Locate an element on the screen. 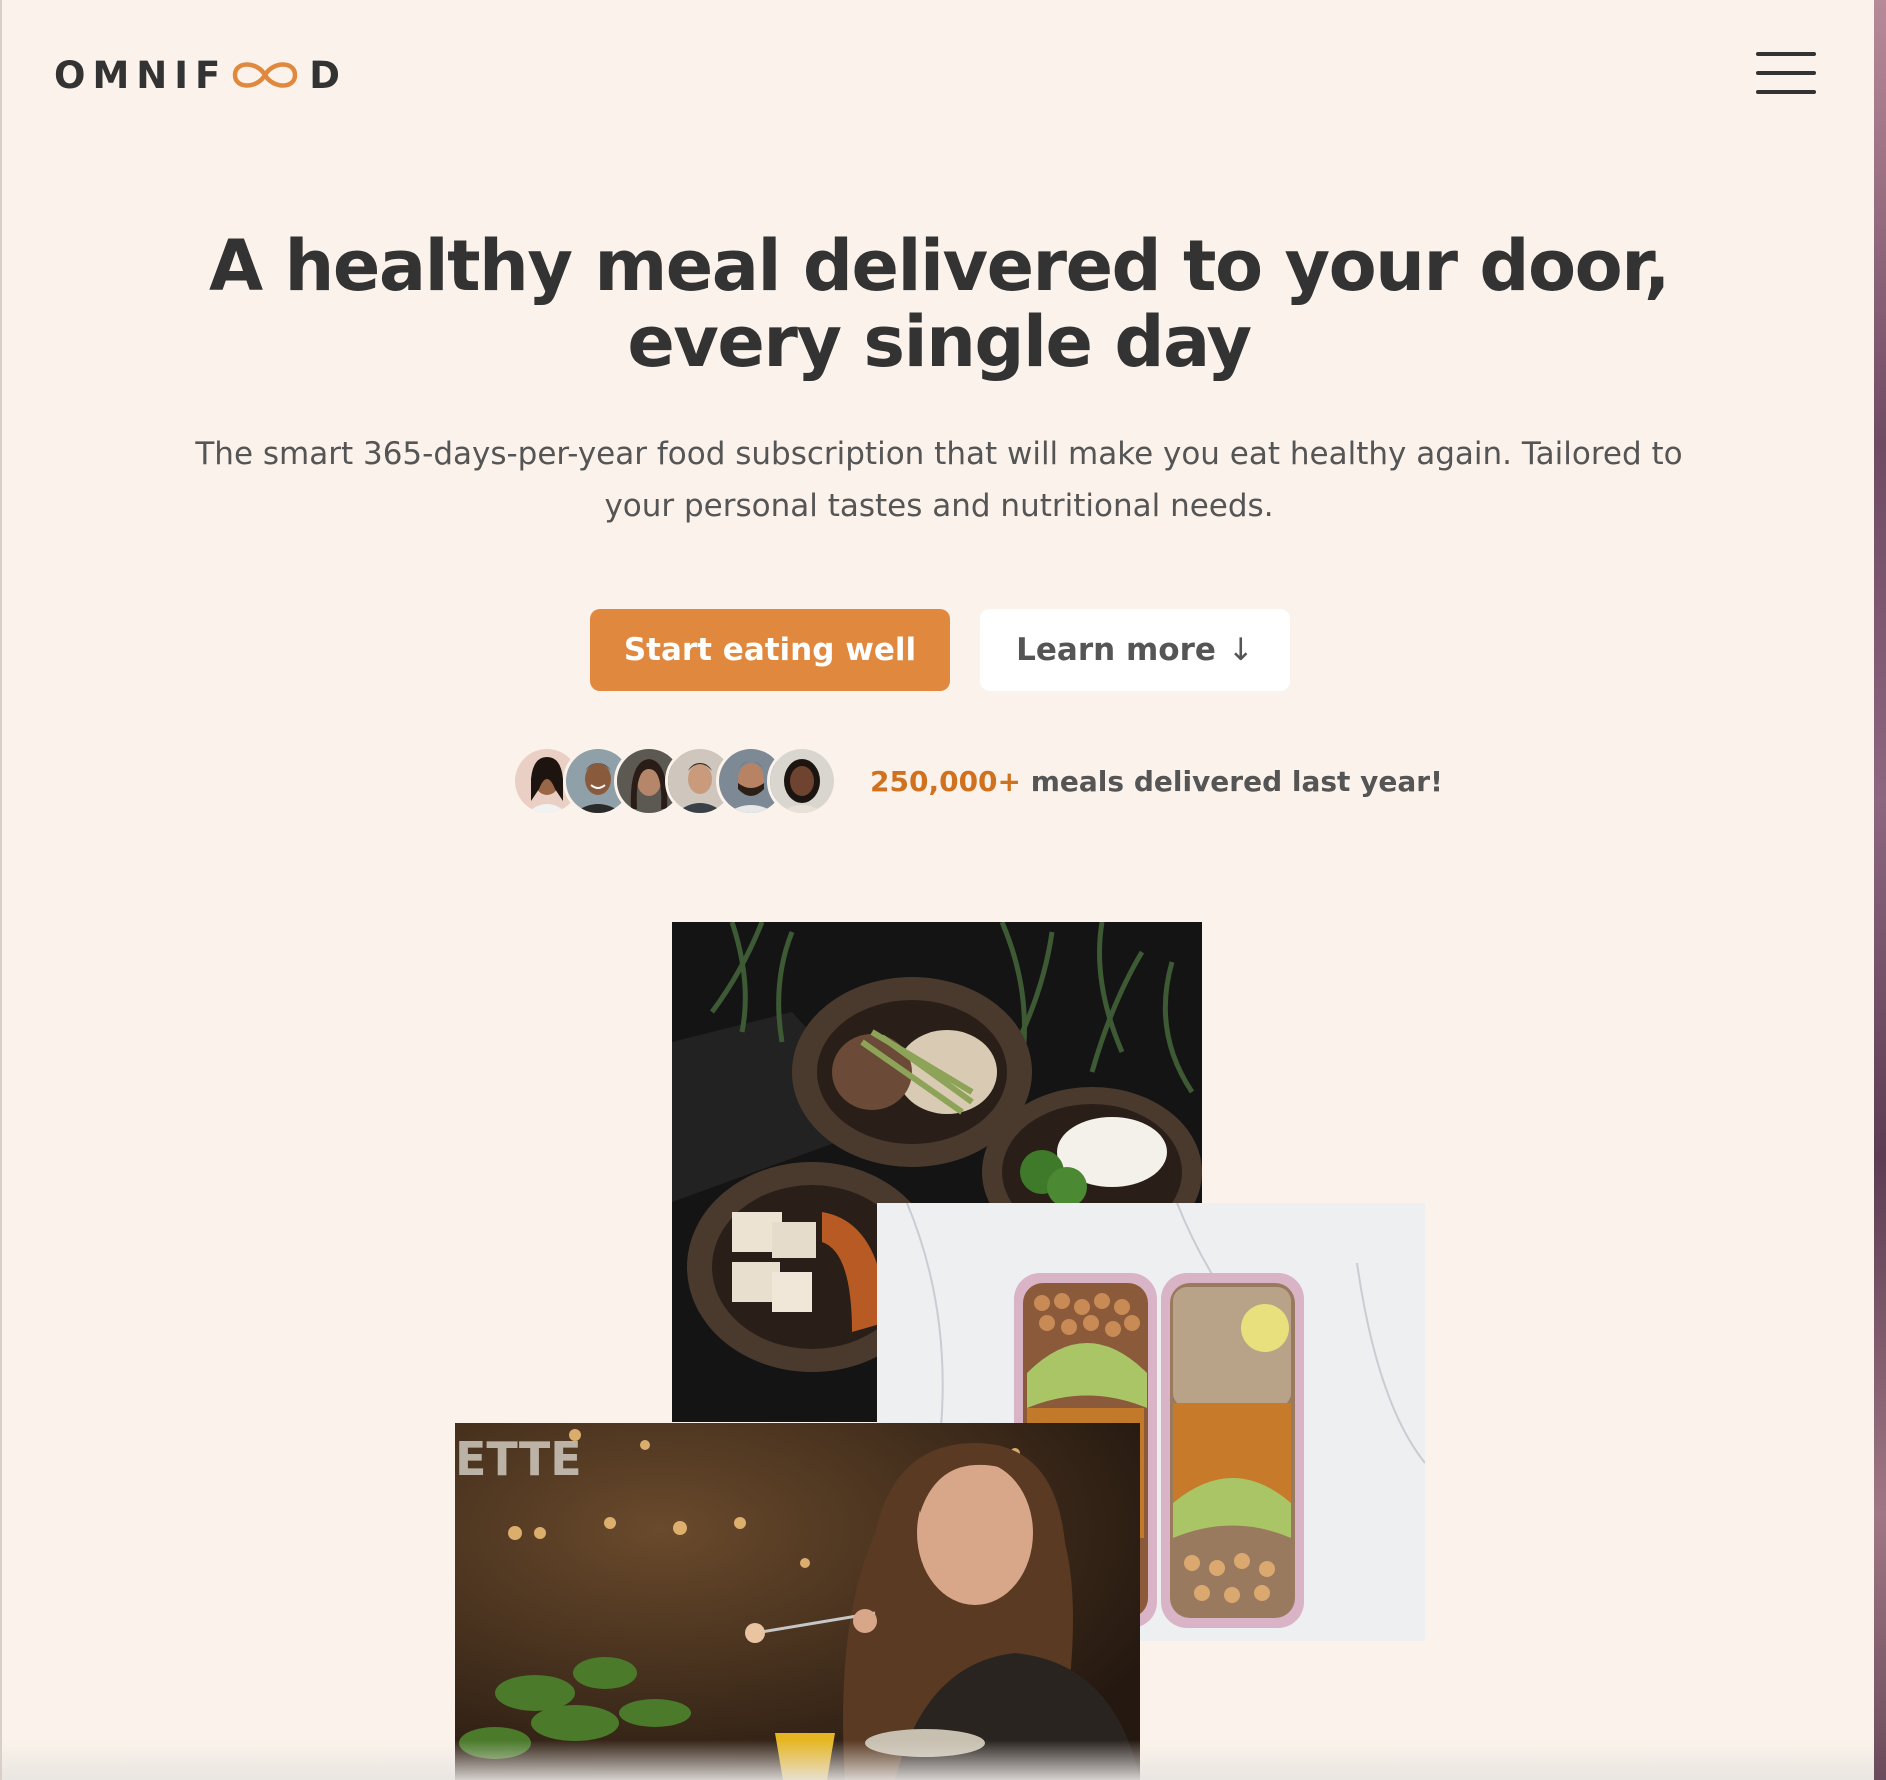 This screenshot has width=1886, height=1780. start-eating-well-label: Start eating well is located at coordinates (770, 650).